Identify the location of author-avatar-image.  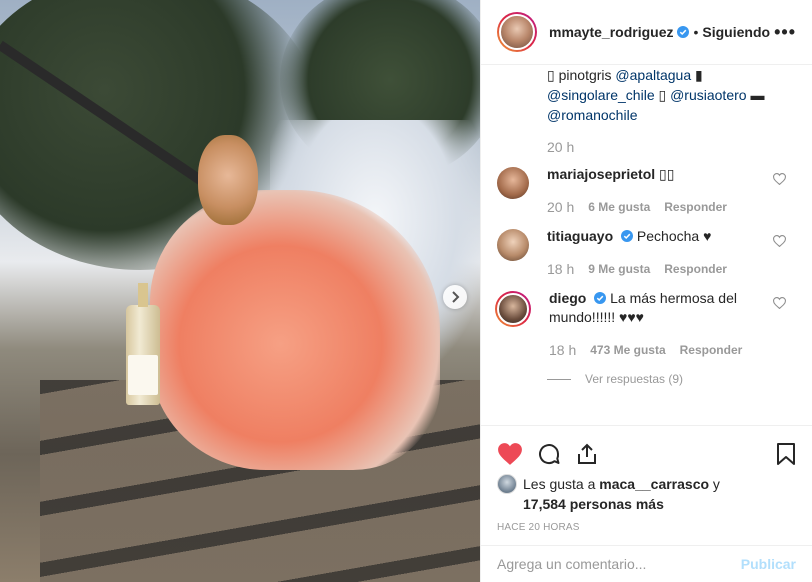
(517, 32).